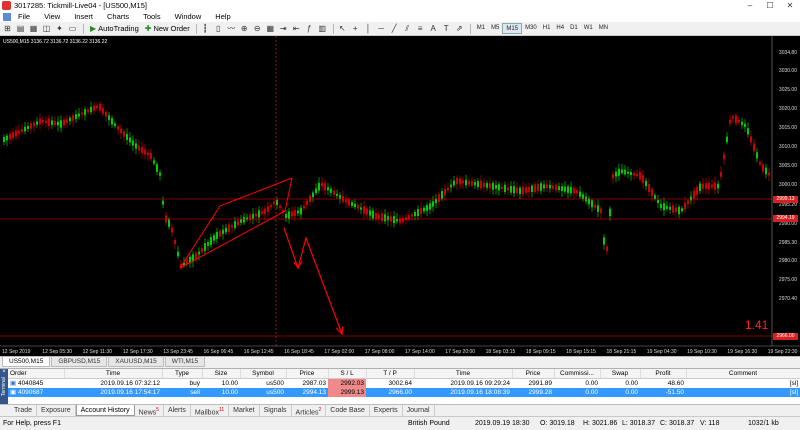 The image size is (800, 430). Describe the element at coordinates (481, 28) in the screenshot. I see `timeframe-m1: M1` at that location.